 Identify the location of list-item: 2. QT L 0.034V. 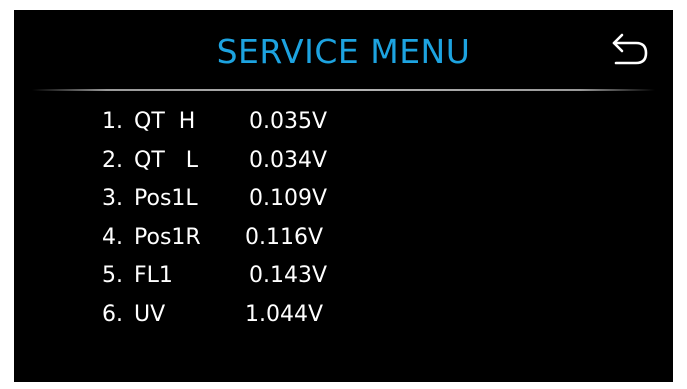
(252, 164).